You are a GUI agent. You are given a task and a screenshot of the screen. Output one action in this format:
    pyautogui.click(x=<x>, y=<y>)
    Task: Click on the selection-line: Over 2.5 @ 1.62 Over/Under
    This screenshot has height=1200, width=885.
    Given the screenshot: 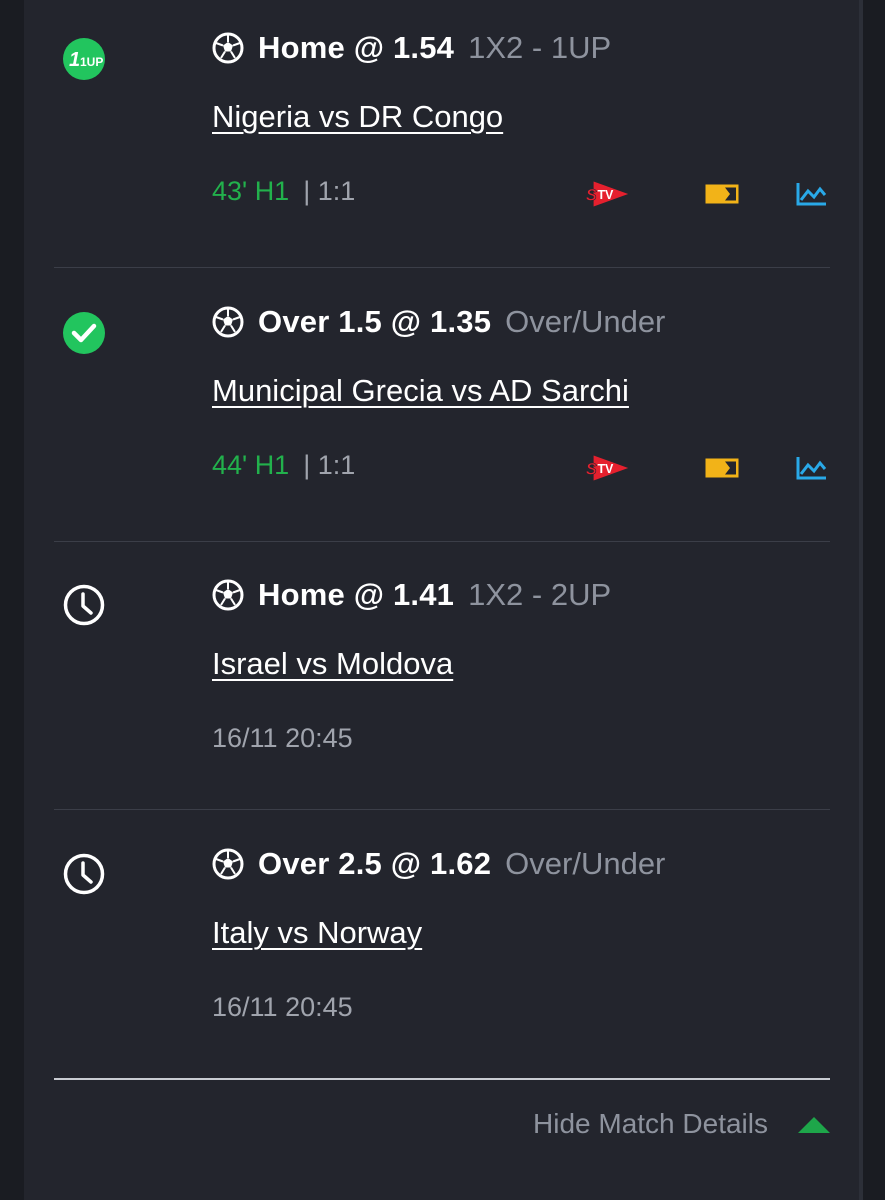 What is the action you would take?
    pyautogui.click(x=438, y=864)
    